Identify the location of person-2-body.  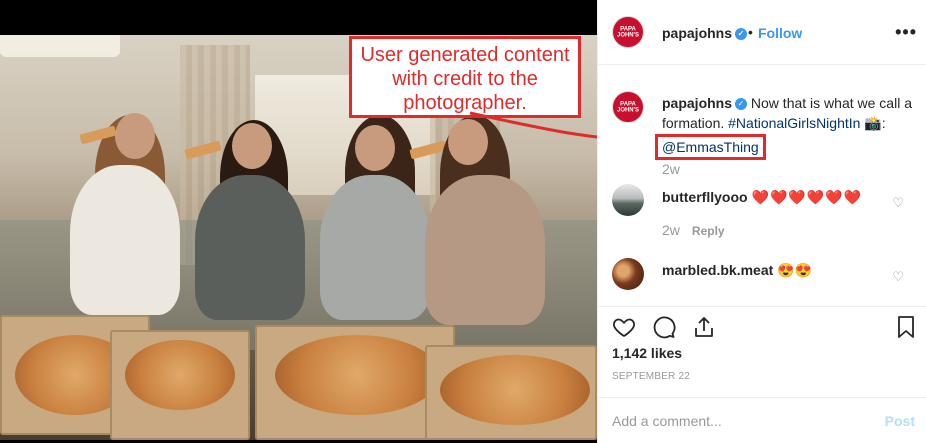
(250, 247).